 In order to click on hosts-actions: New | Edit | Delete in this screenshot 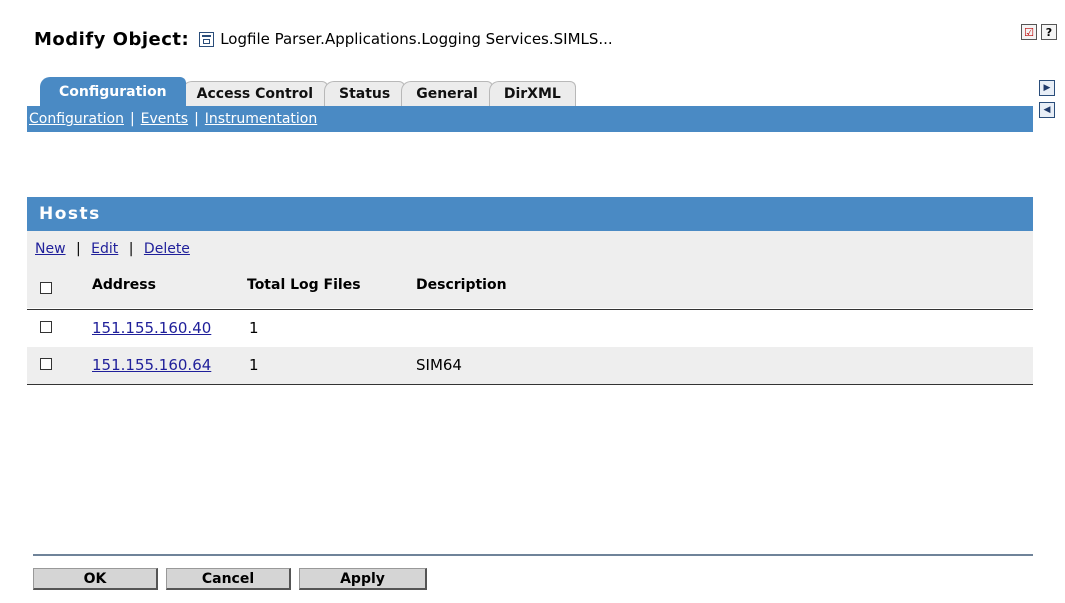, I will do `click(112, 249)`.